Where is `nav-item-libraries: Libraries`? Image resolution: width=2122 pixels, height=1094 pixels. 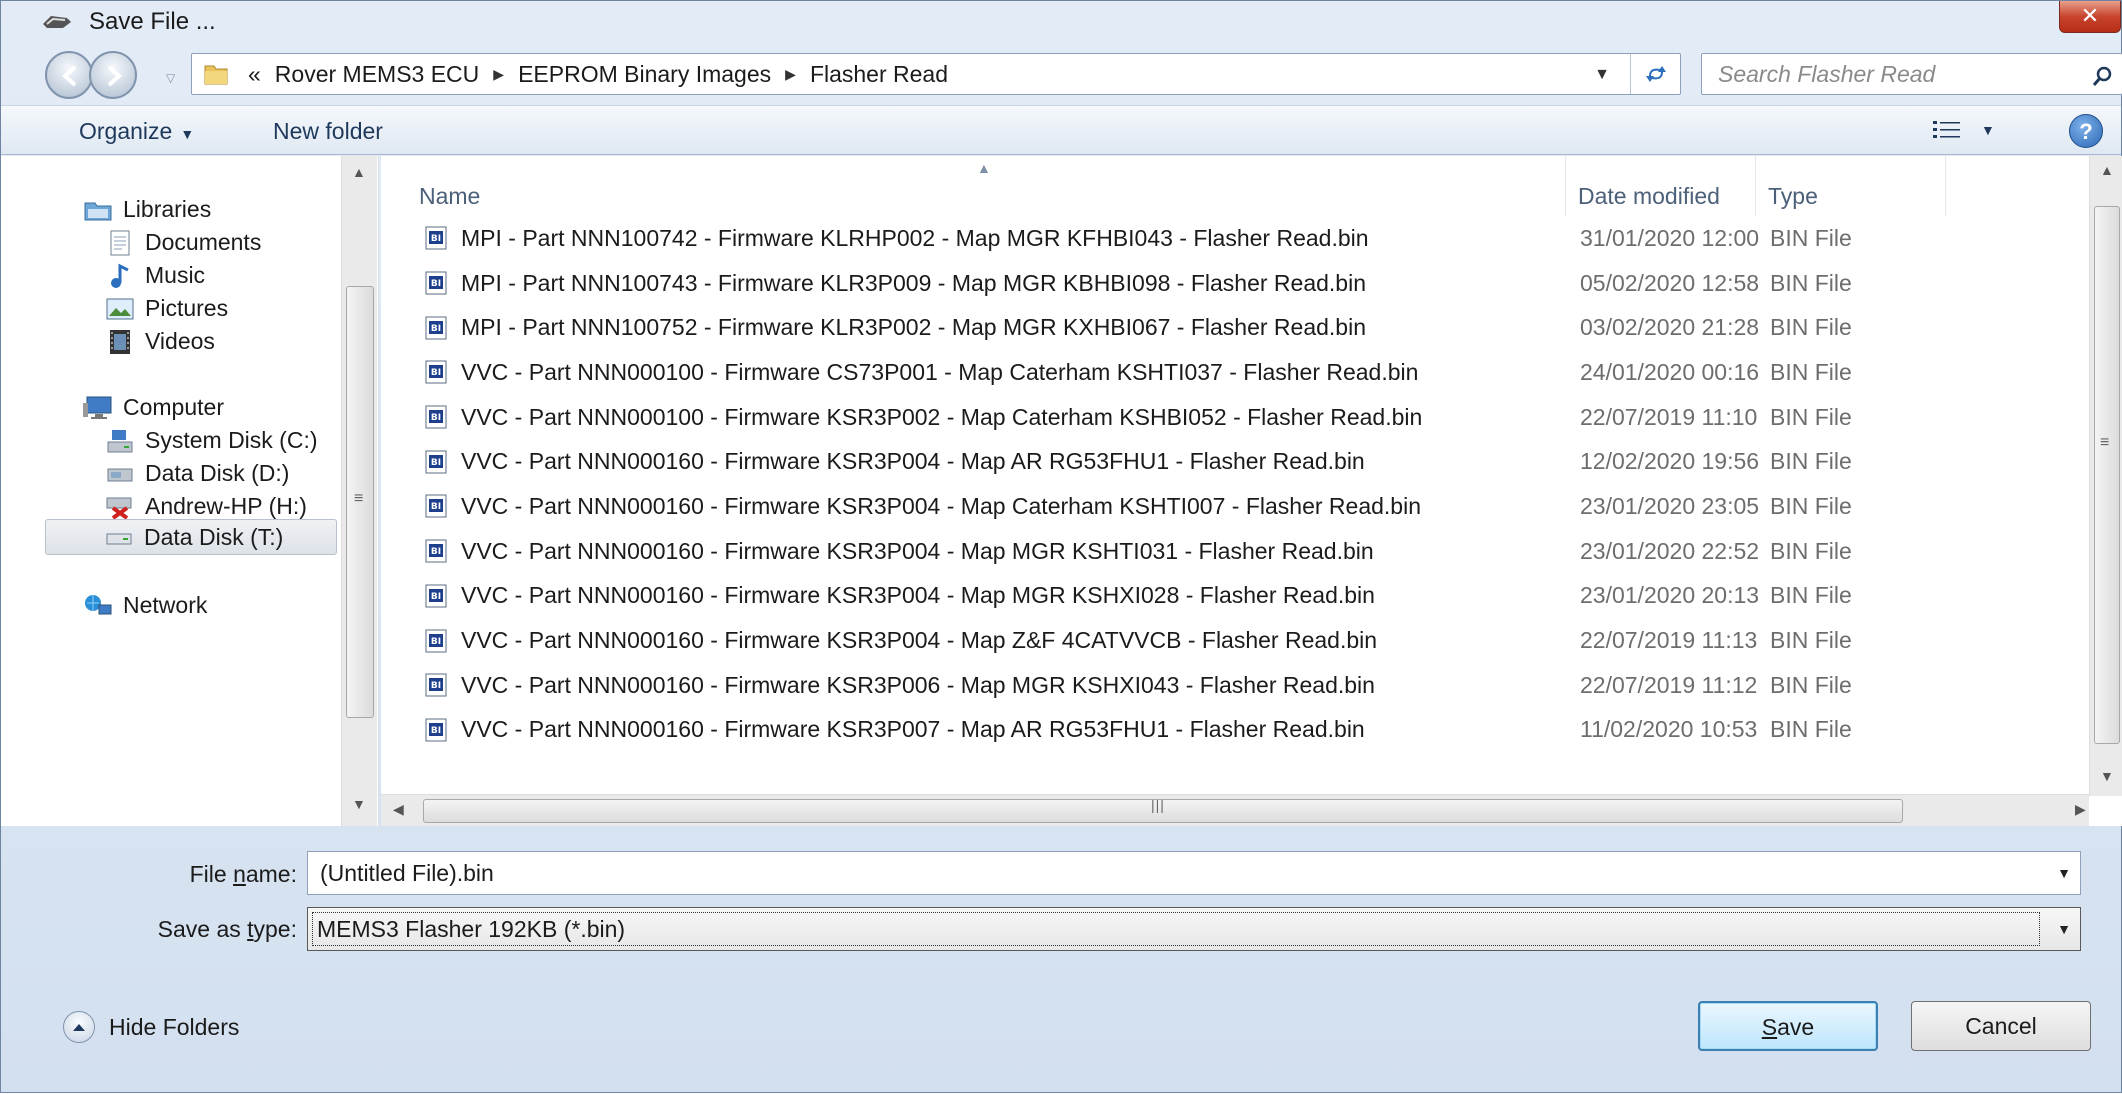
nav-item-libraries: Libraries is located at coordinates (147, 209).